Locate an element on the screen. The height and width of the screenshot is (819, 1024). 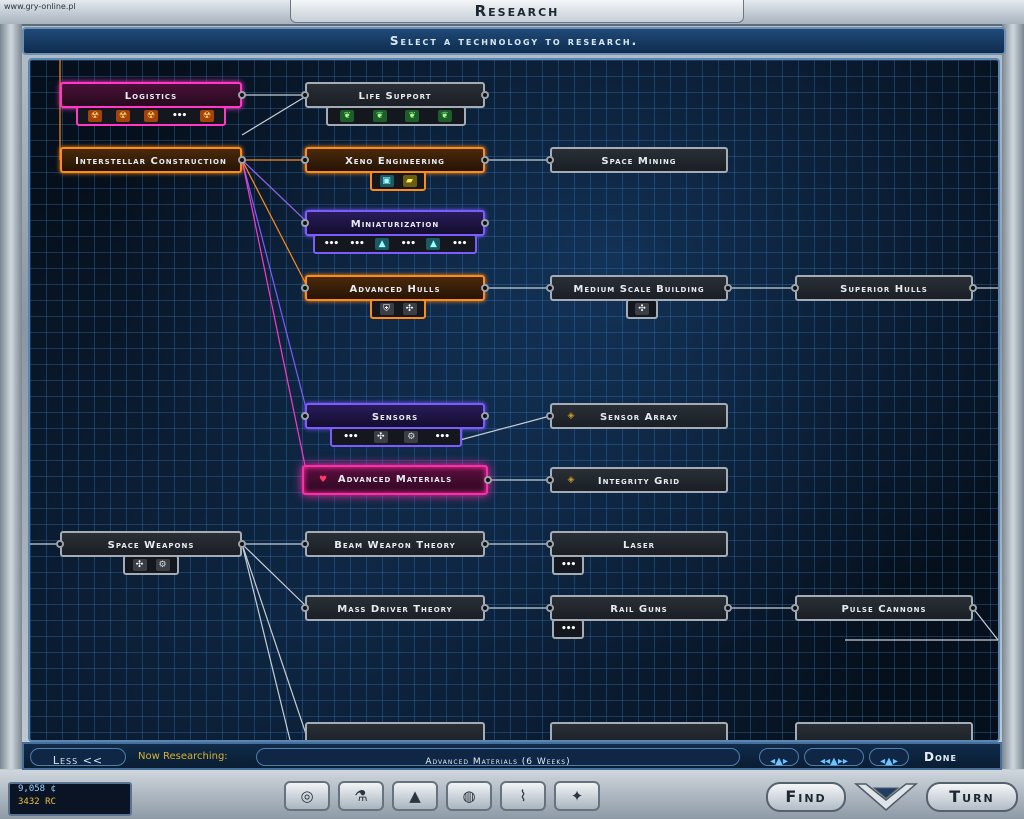
tech-label: Life Support is located at coordinates (395, 96).